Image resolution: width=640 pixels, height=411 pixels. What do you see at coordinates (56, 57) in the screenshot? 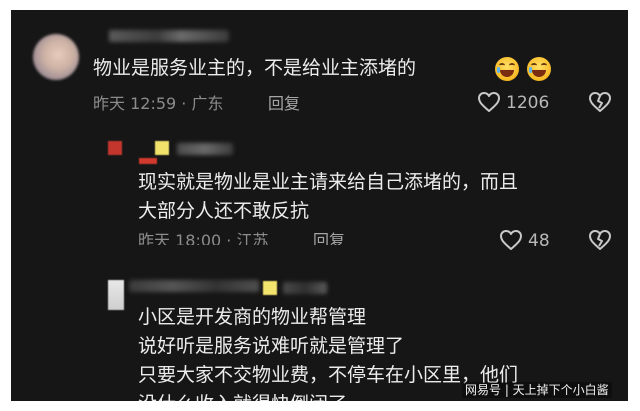
I see `avatar` at bounding box center [56, 57].